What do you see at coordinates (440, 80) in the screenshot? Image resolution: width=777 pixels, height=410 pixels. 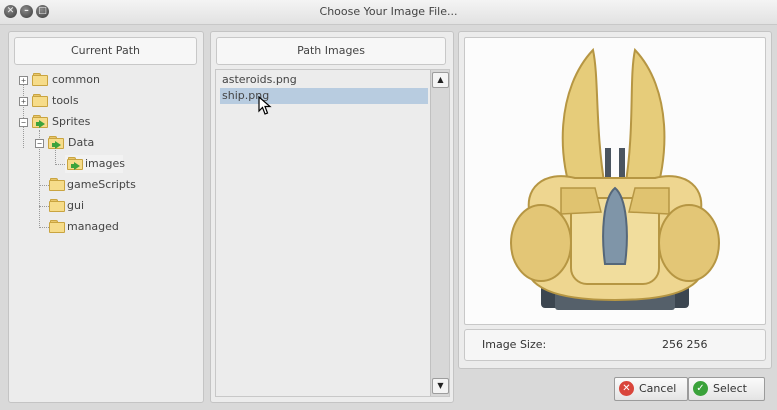 I see `scroll-up-arrow-icon: ▲` at bounding box center [440, 80].